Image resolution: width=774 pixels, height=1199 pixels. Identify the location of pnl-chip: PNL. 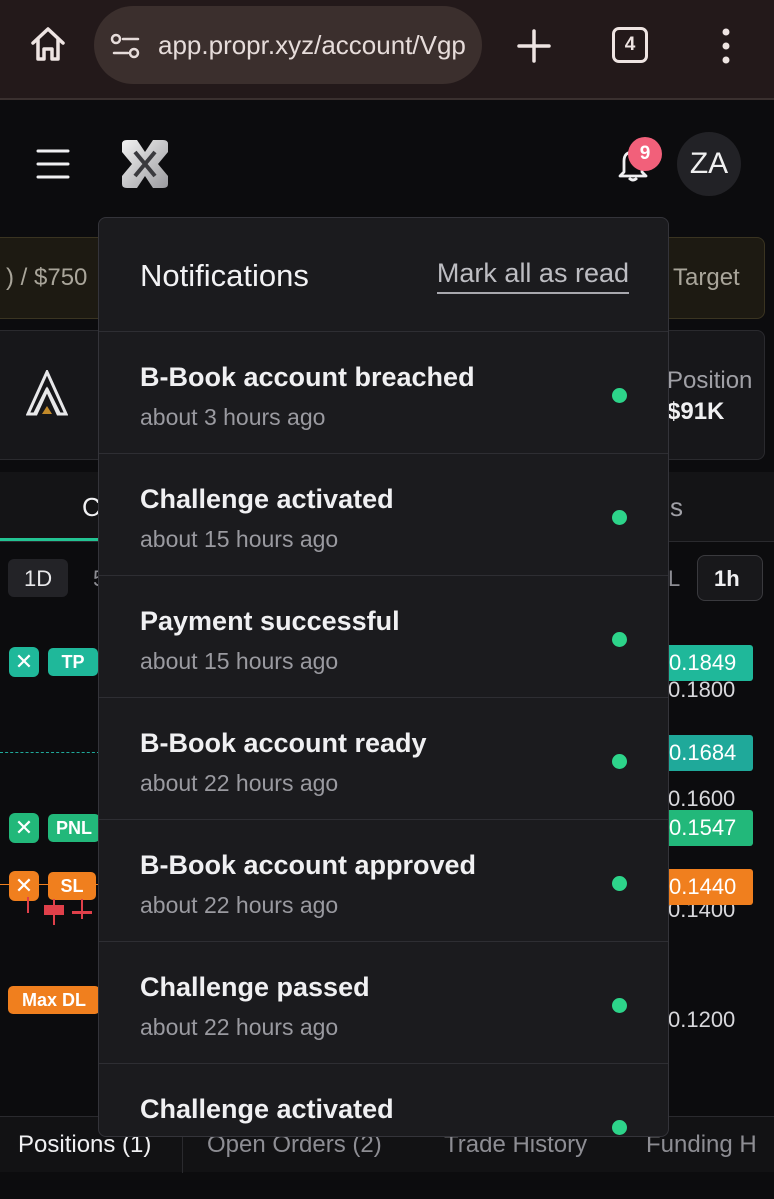
(74, 828).